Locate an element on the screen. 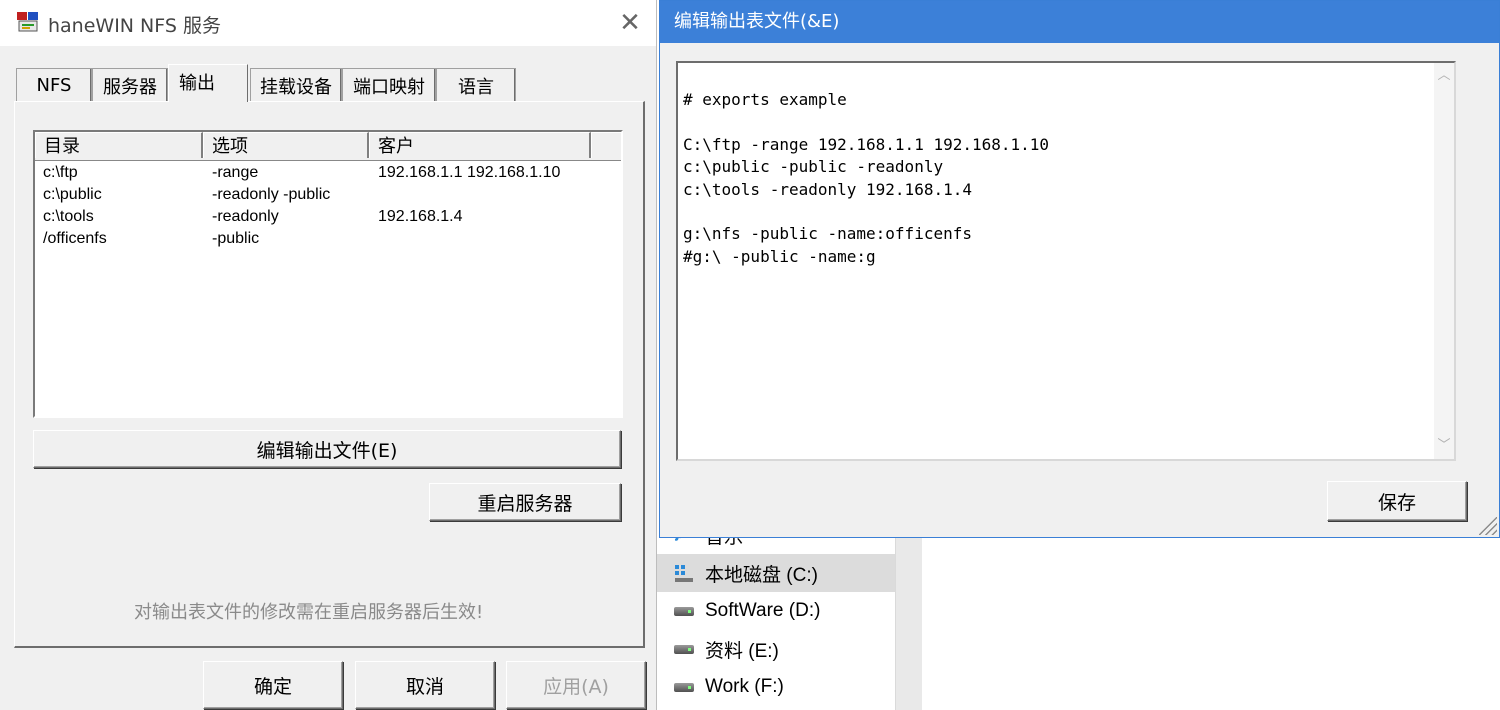  tab-mount-devices: 挂载设备 is located at coordinates (296, 85).